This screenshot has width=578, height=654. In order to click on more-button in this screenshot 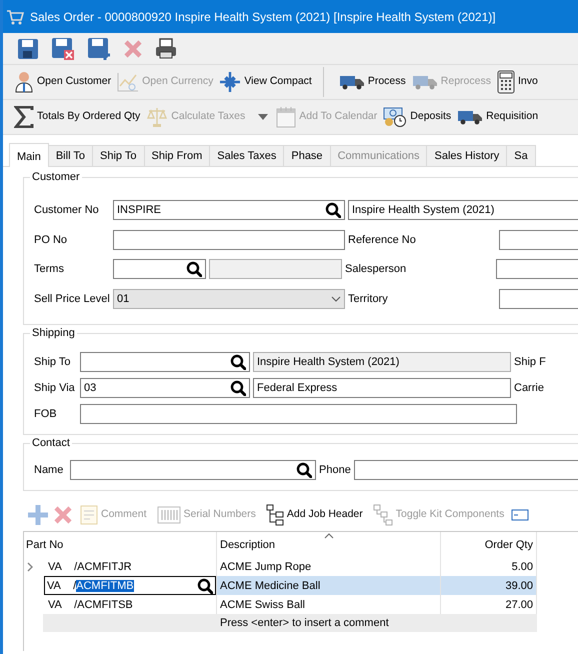, I will do `click(520, 515)`.